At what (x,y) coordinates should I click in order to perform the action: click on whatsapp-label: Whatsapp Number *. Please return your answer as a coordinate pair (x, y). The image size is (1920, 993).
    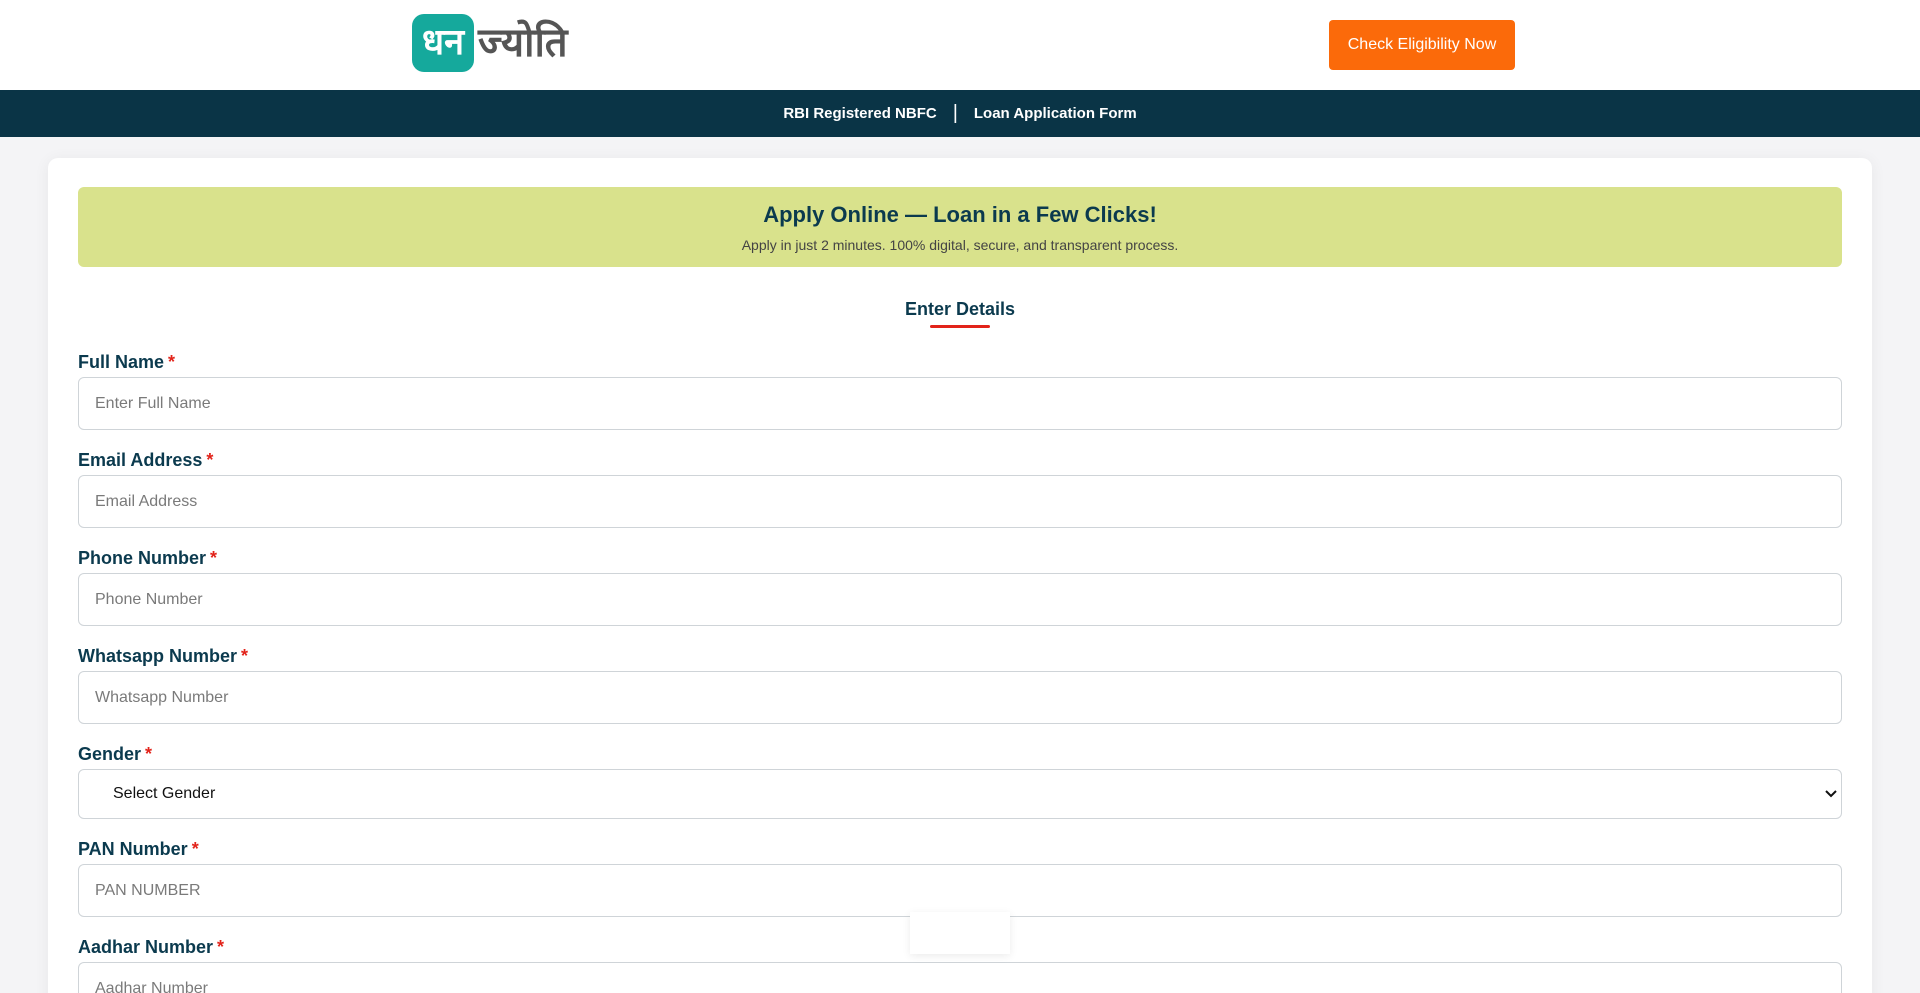
    Looking at the image, I should click on (163, 656).